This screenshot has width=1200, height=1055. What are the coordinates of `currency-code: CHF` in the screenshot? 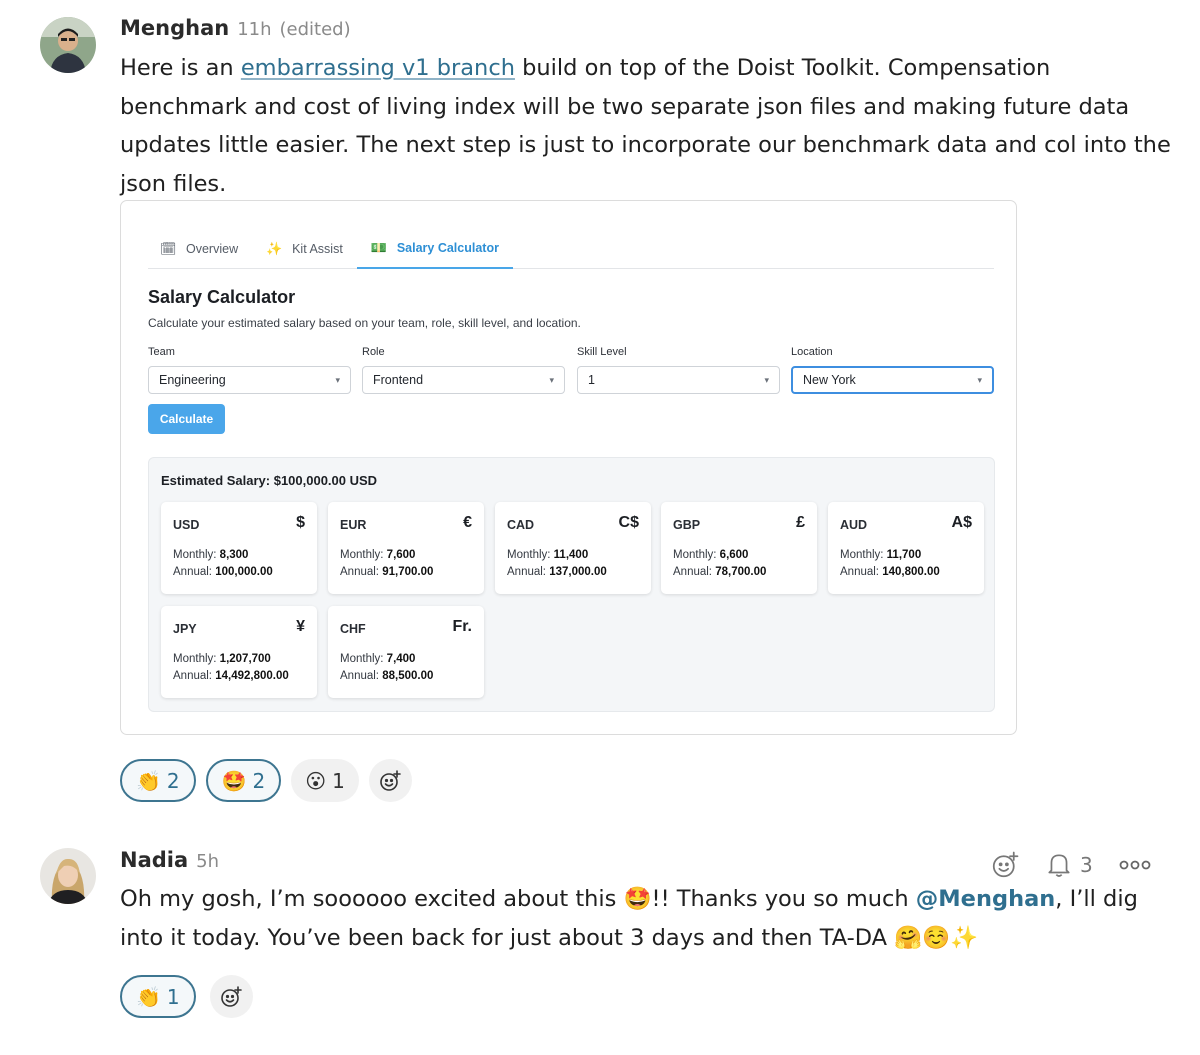 It's located at (353, 629).